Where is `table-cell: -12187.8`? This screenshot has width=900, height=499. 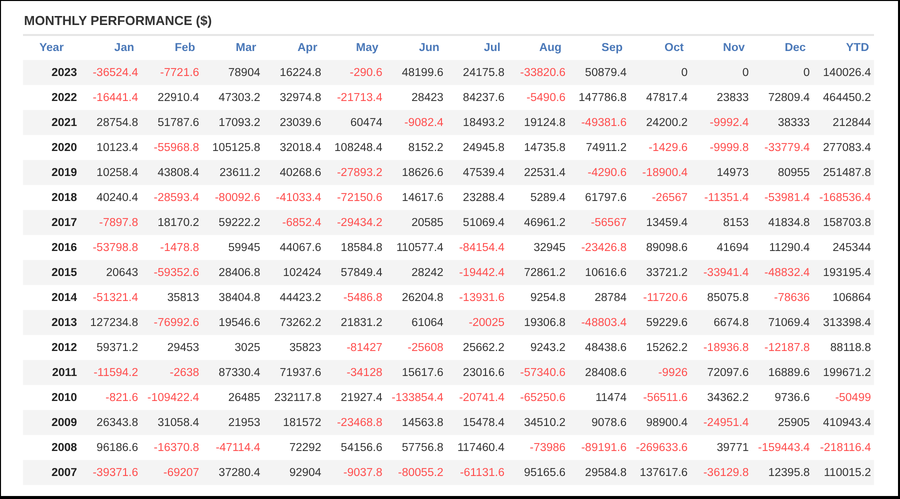
table-cell: -12187.8 is located at coordinates (782, 347).